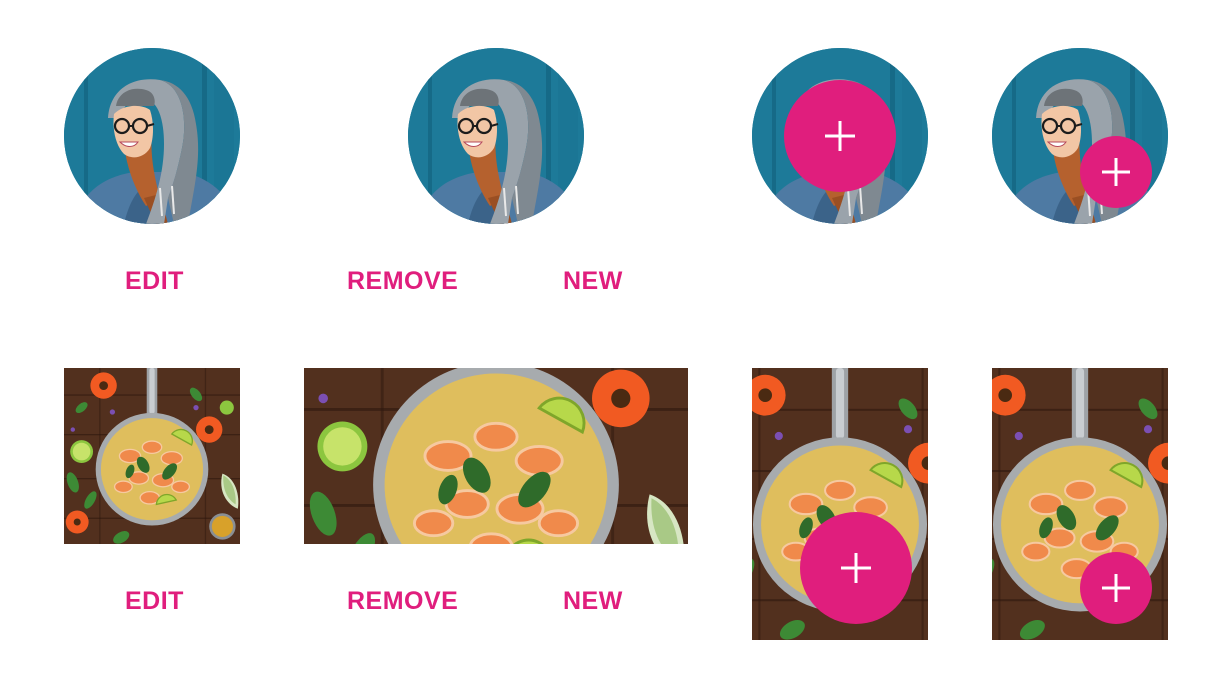 Image resolution: width=1232 pixels, height=688 pixels. Describe the element at coordinates (152, 456) in the screenshot. I see `photo-thumbnail` at that location.